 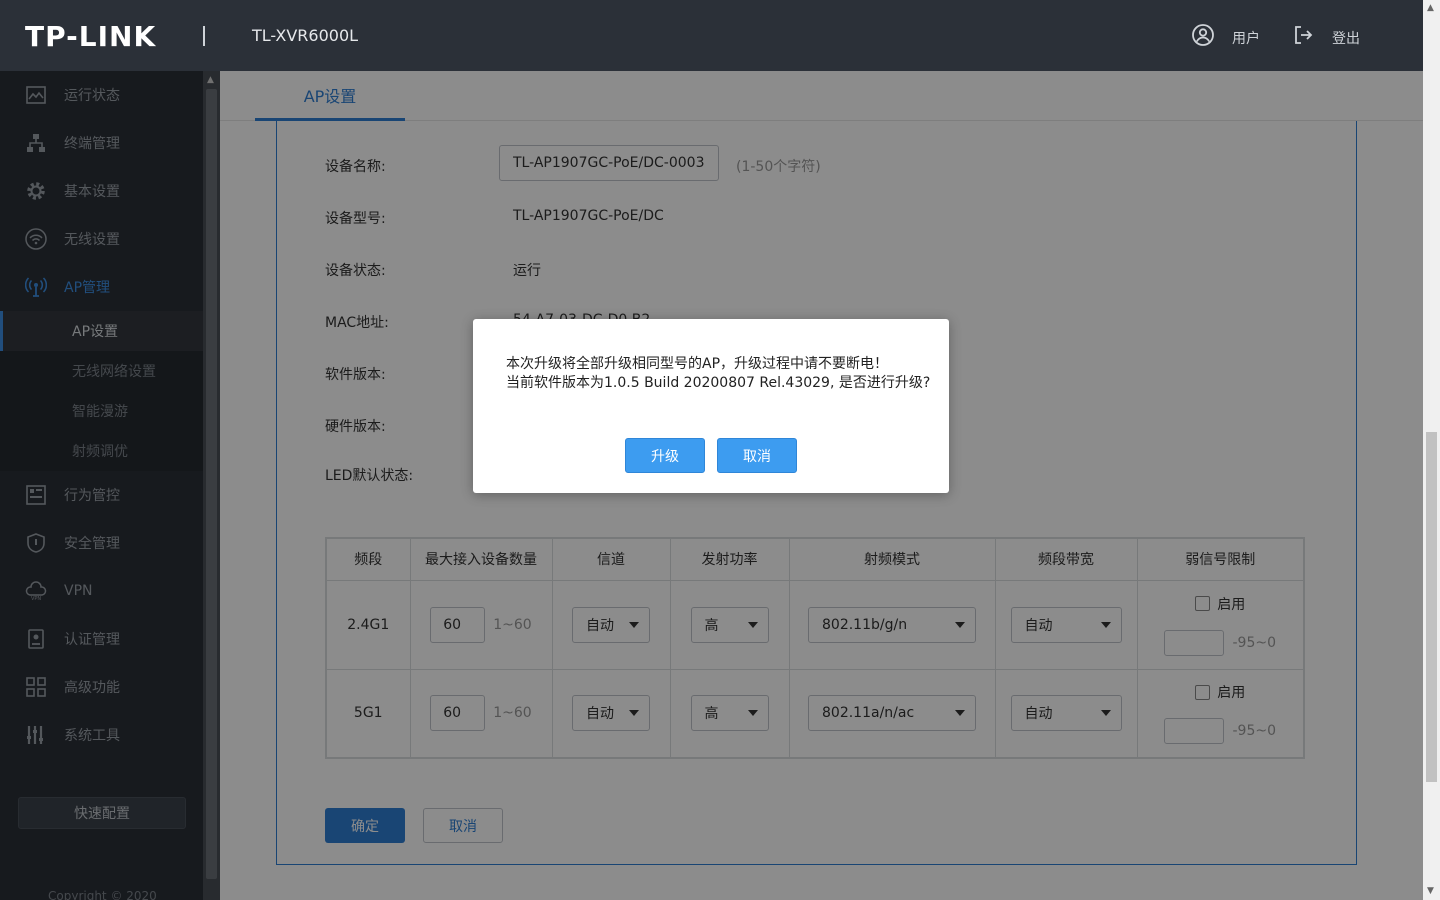 I want to click on header-divider, so click(x=204, y=36).